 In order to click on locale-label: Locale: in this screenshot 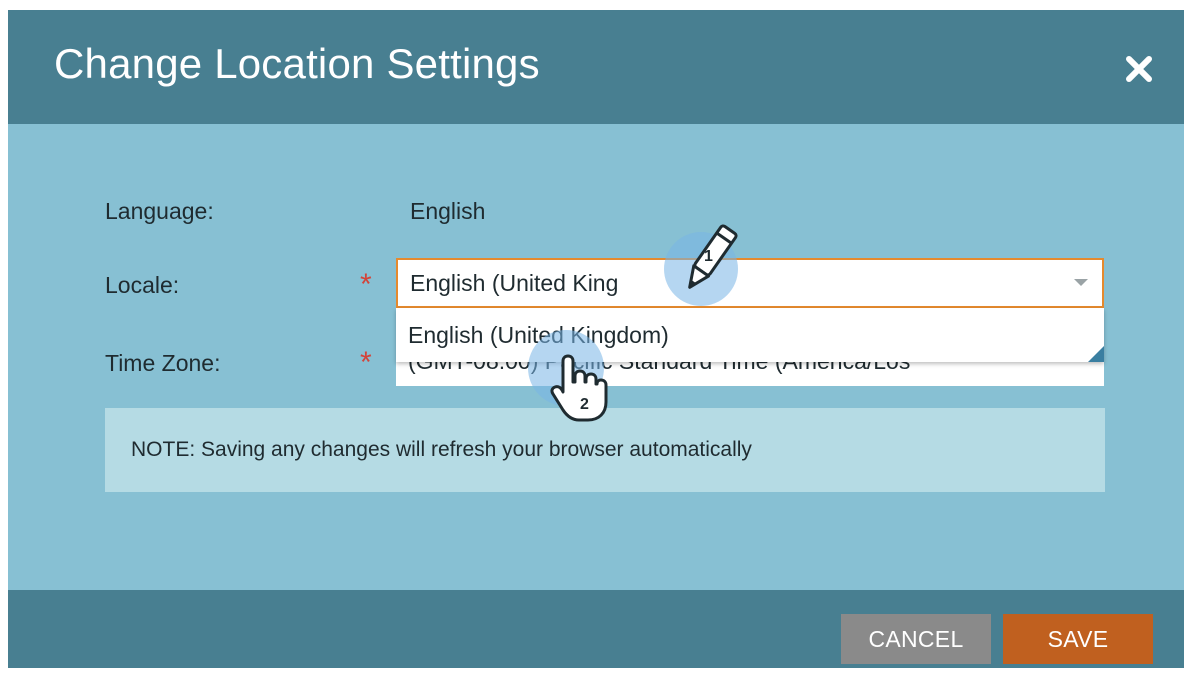, I will do `click(142, 285)`.